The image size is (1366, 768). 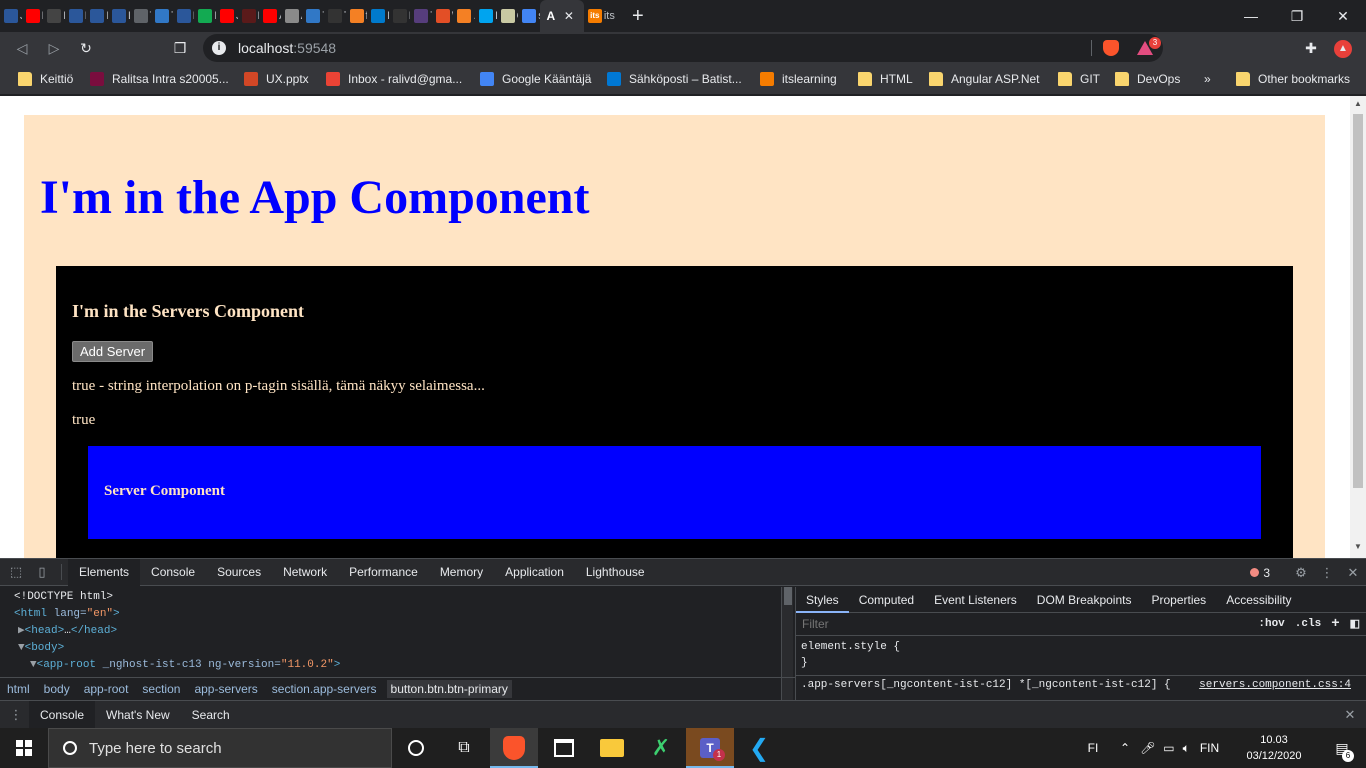 What do you see at coordinates (975, 600) in the screenshot?
I see `styles-tab-event-listeners: Event Listeners` at bounding box center [975, 600].